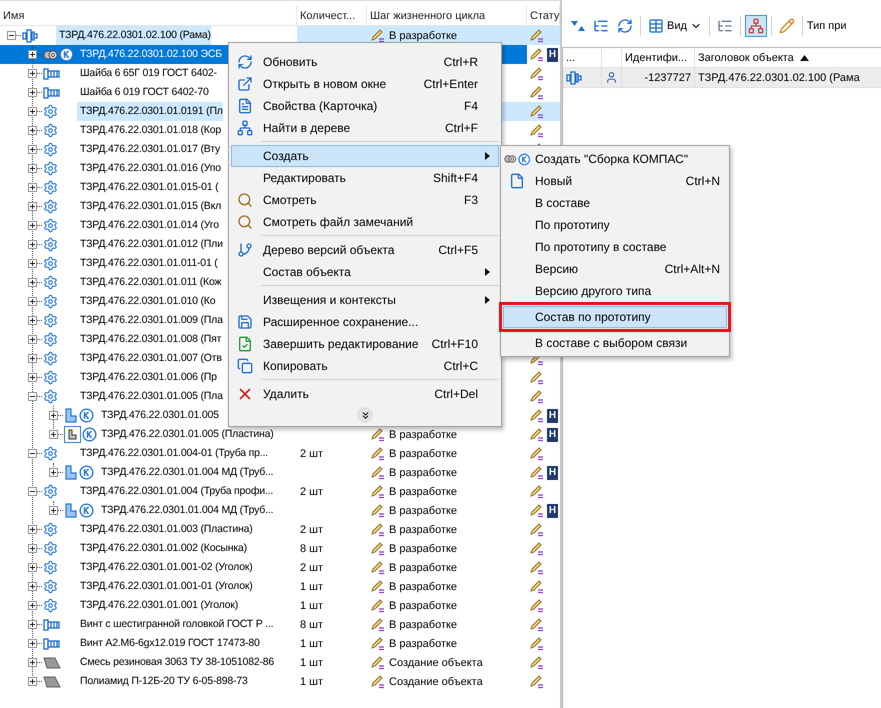  What do you see at coordinates (148, 73) in the screenshot?
I see `item-name: Шайба 6 65Г 019 ГОСТ 6402-` at bounding box center [148, 73].